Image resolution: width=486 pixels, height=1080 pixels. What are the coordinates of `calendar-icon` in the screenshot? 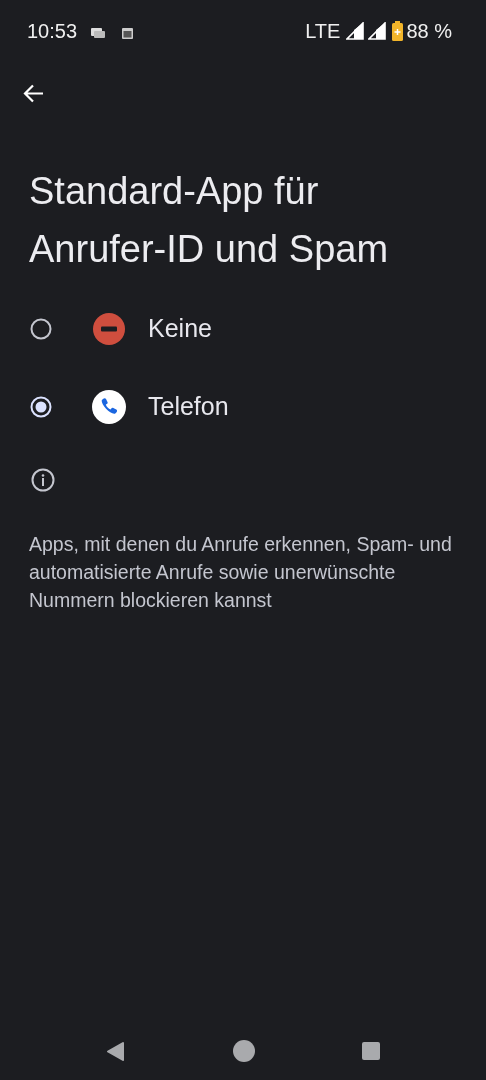 It's located at (128, 32).